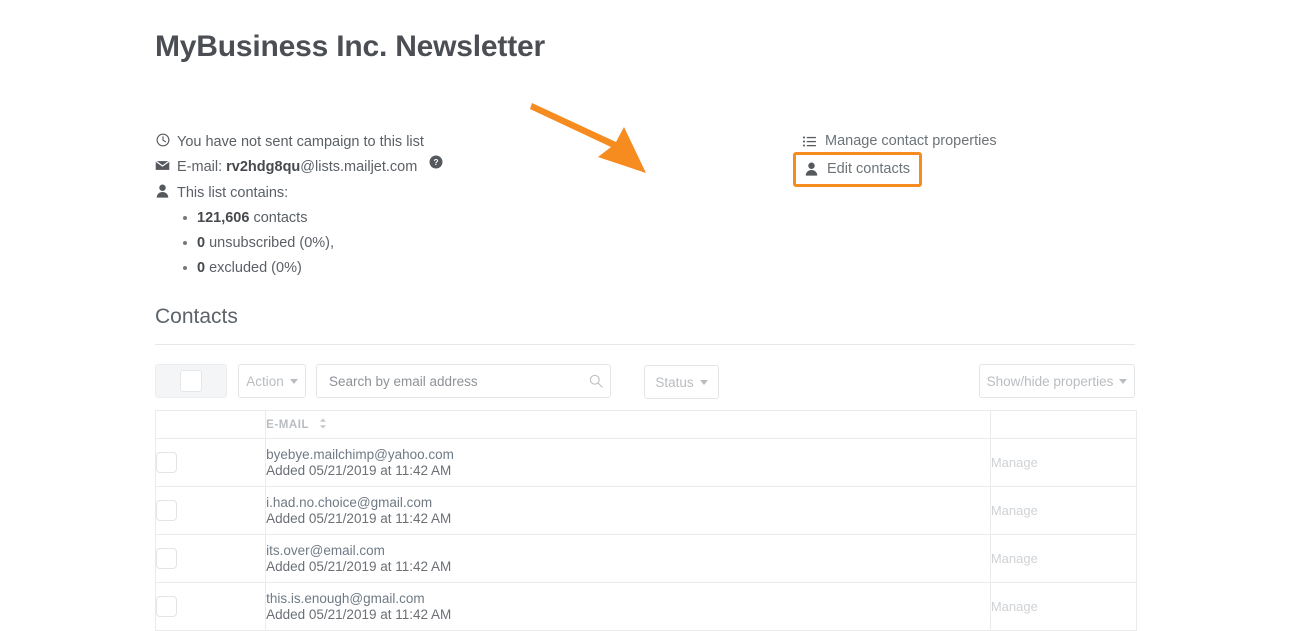 This screenshot has height=631, width=1293. I want to click on list-email-line: E-mail: rv2hdg8qu@lists.mailjet.com ?, so click(390, 167).